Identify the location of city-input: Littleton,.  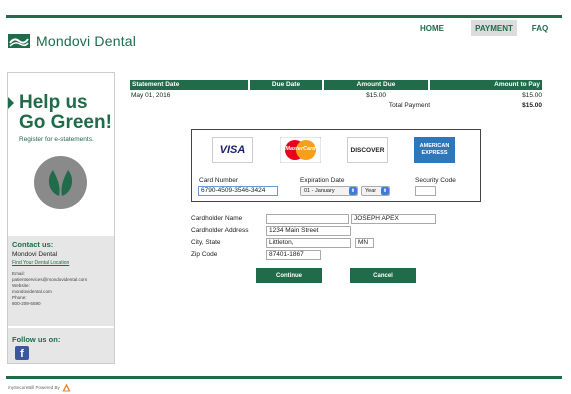
(308, 243).